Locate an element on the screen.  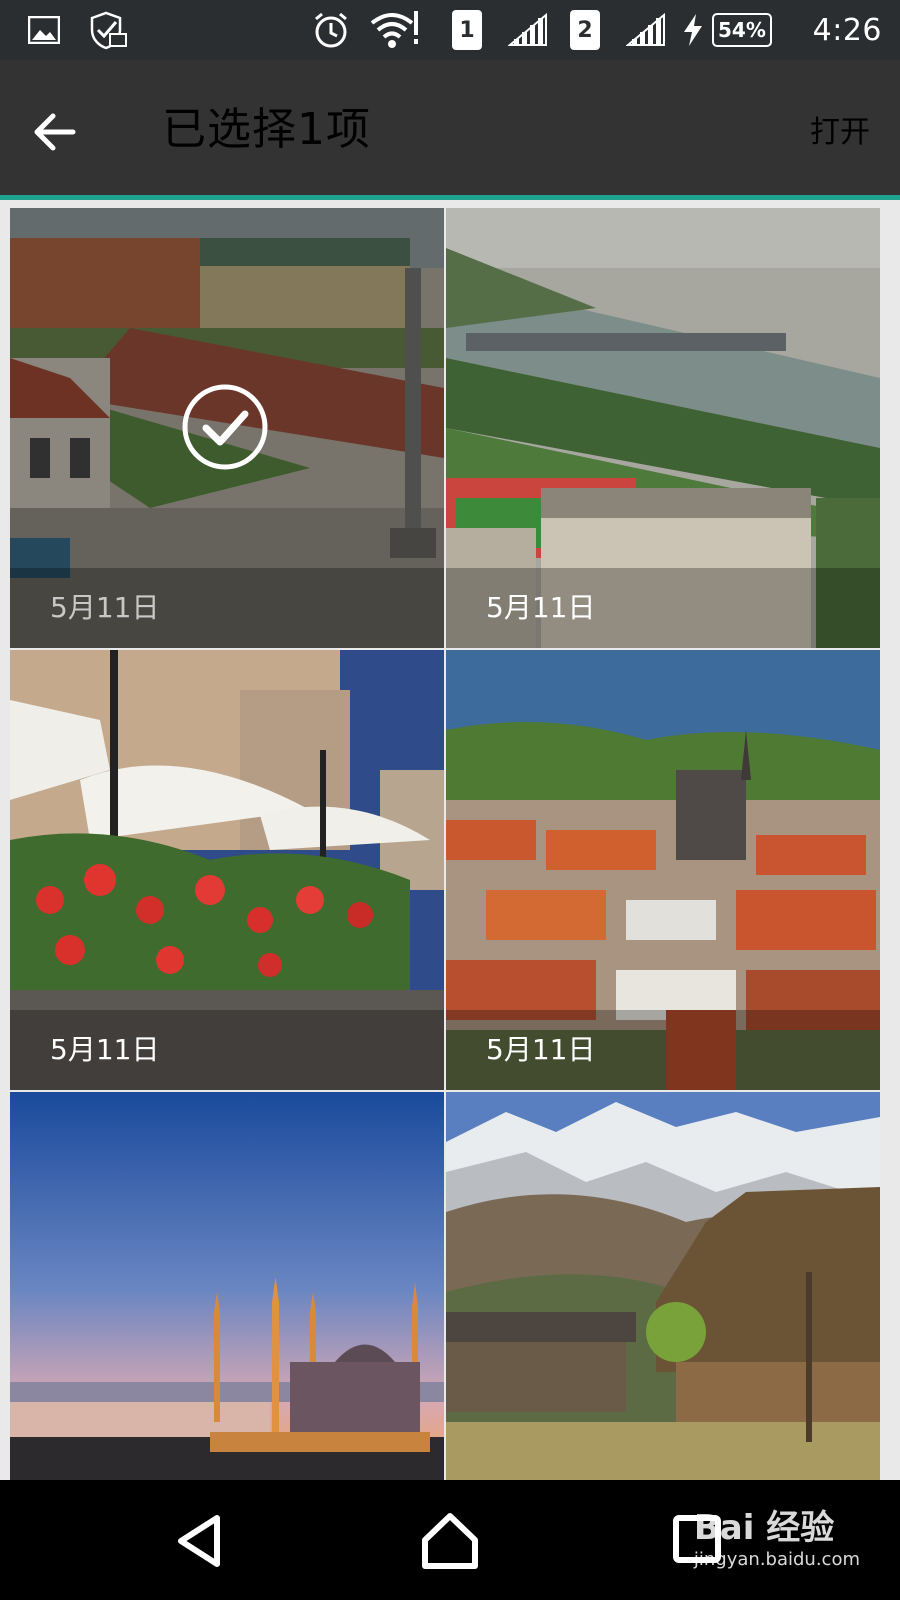
back-button is located at coordinates (55, 132).